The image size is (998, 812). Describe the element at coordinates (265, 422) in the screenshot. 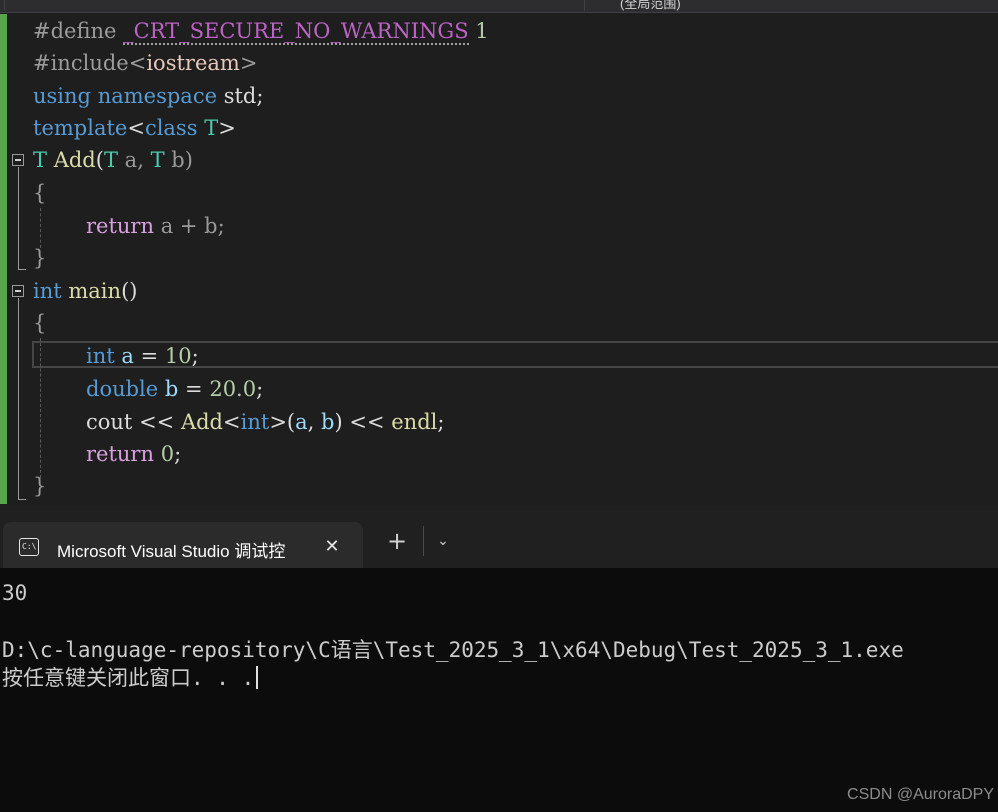

I see `code-line-13: cout << Add<int>(a, b) << endl;` at that location.